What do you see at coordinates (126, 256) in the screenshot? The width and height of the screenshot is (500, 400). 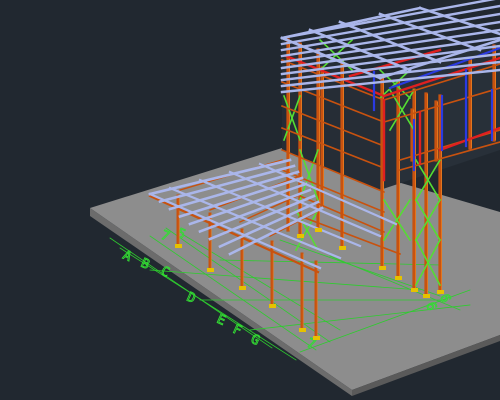 I see `grid-label-a: A` at bounding box center [126, 256].